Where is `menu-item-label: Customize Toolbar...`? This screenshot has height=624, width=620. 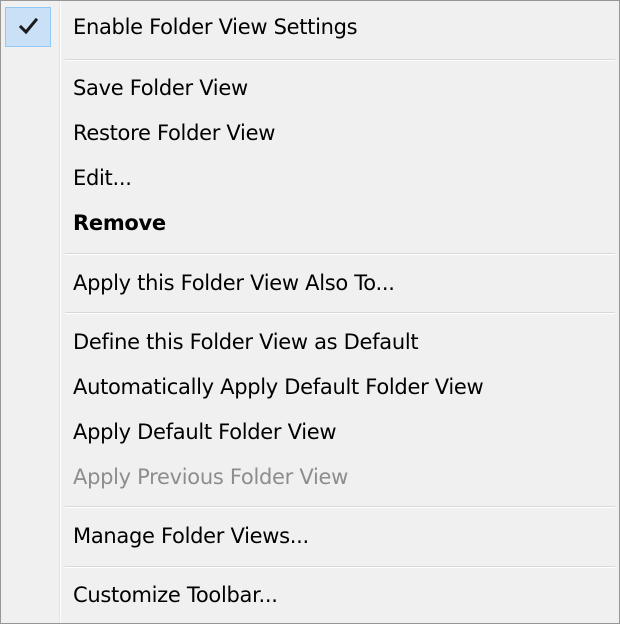
menu-item-label: Customize Toolbar... is located at coordinates (175, 595).